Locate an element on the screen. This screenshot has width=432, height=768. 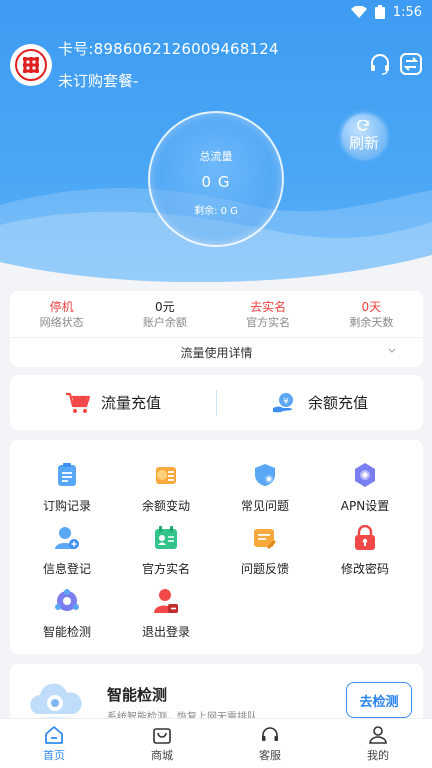
wifi-icon is located at coordinates (358, 12).